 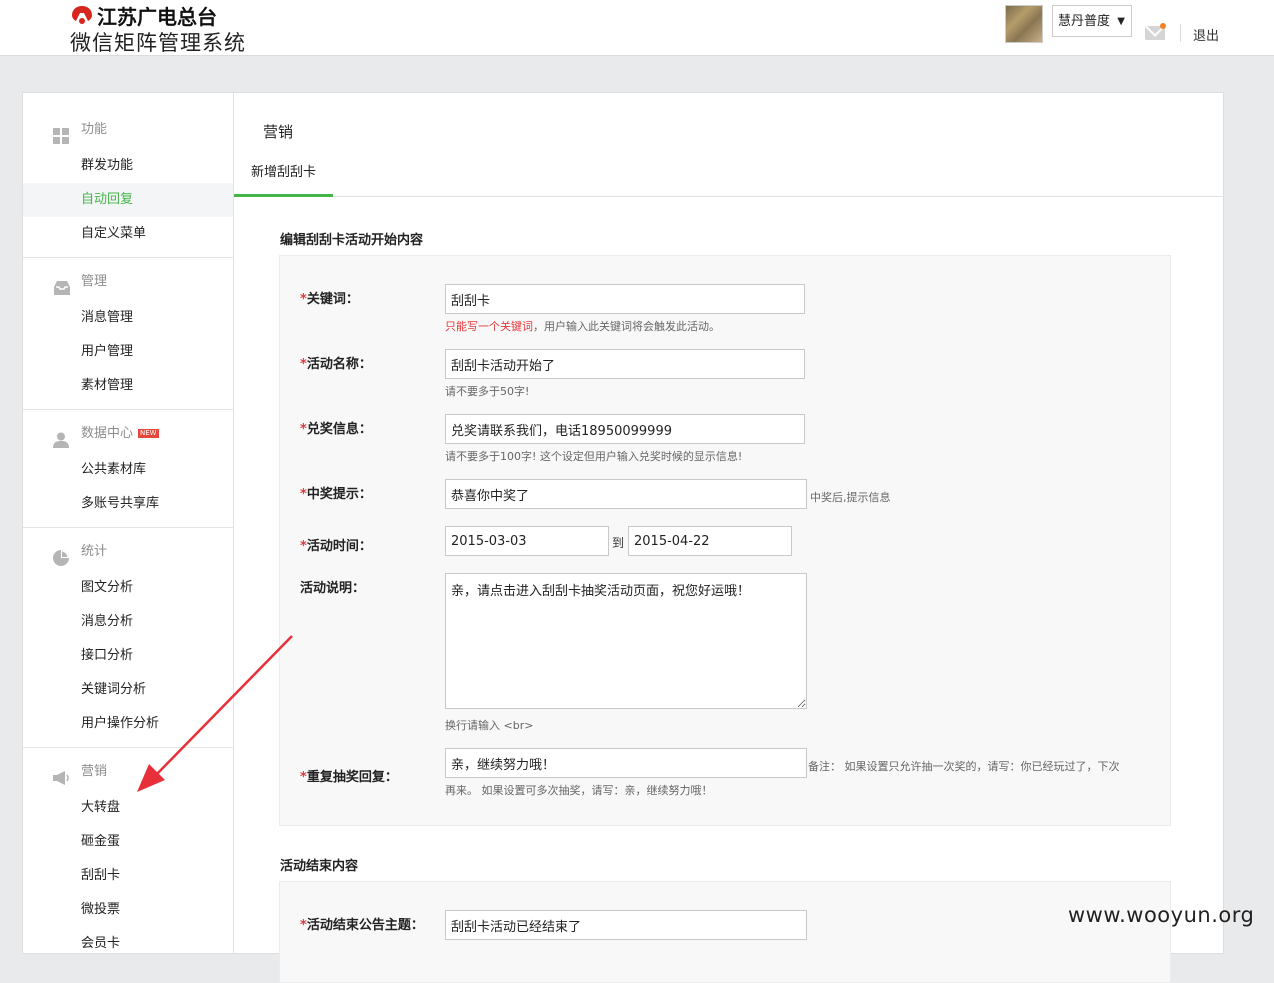 What do you see at coordinates (128, 622) in the screenshot?
I see `sidebar-item-message-analysis: 消息分析` at bounding box center [128, 622].